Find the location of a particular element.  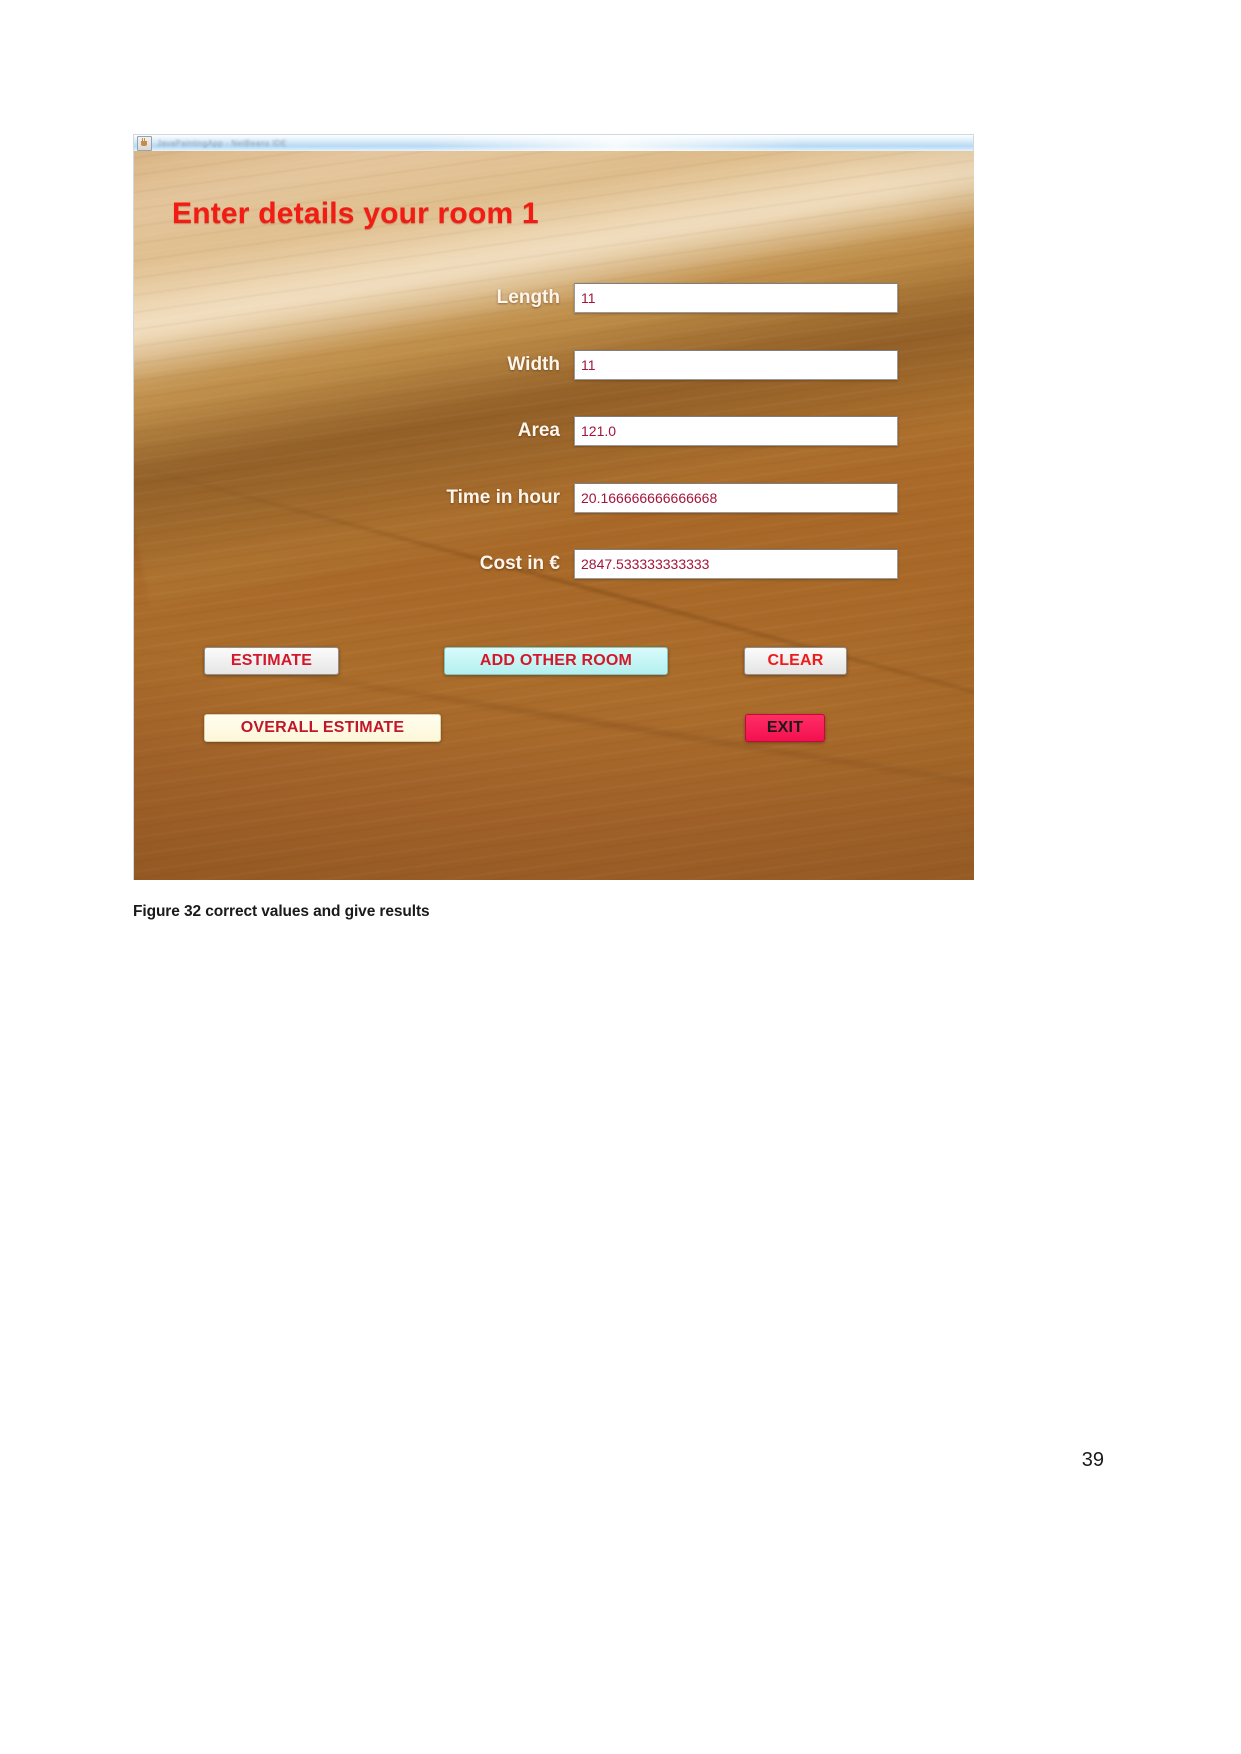

field-row-time: Time in hour 20.166666666666668 is located at coordinates (554, 498).